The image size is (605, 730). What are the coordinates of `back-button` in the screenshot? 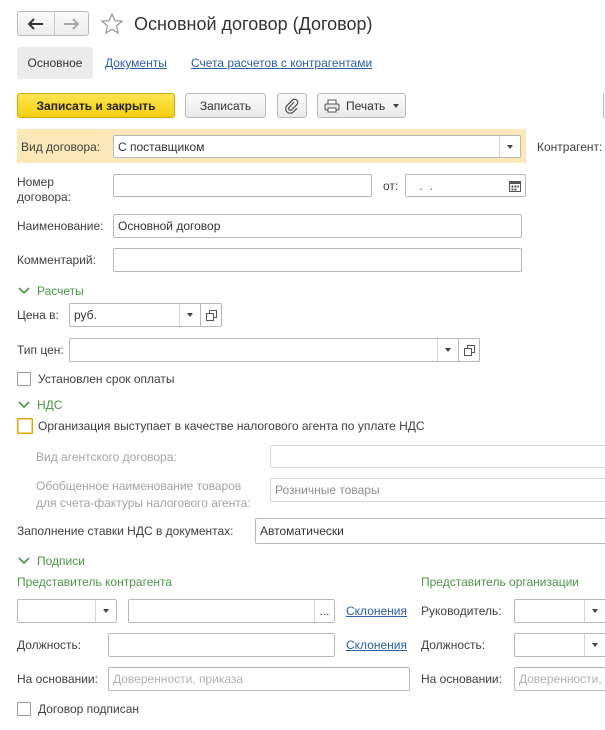 It's located at (36, 23).